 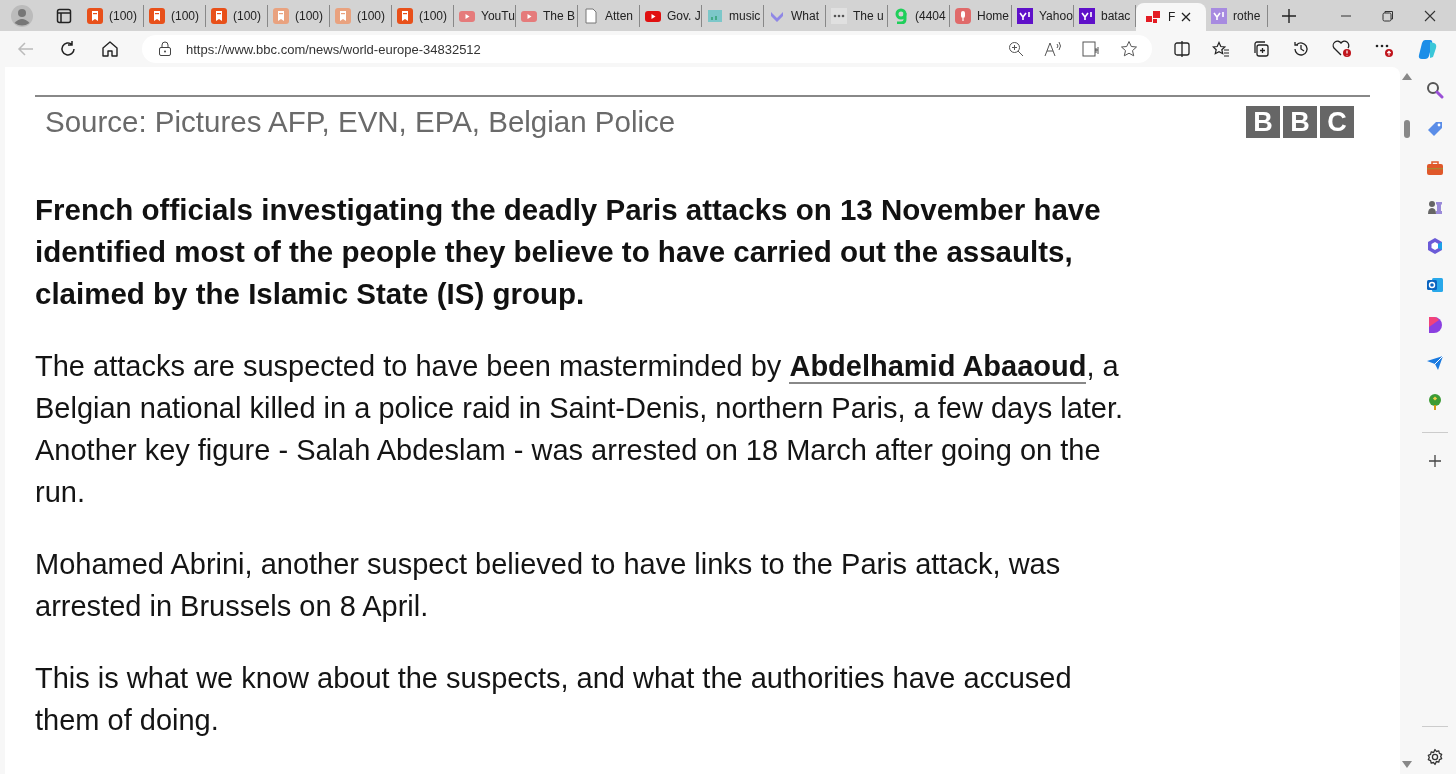 I want to click on health-icon, so click(x=1342, y=49).